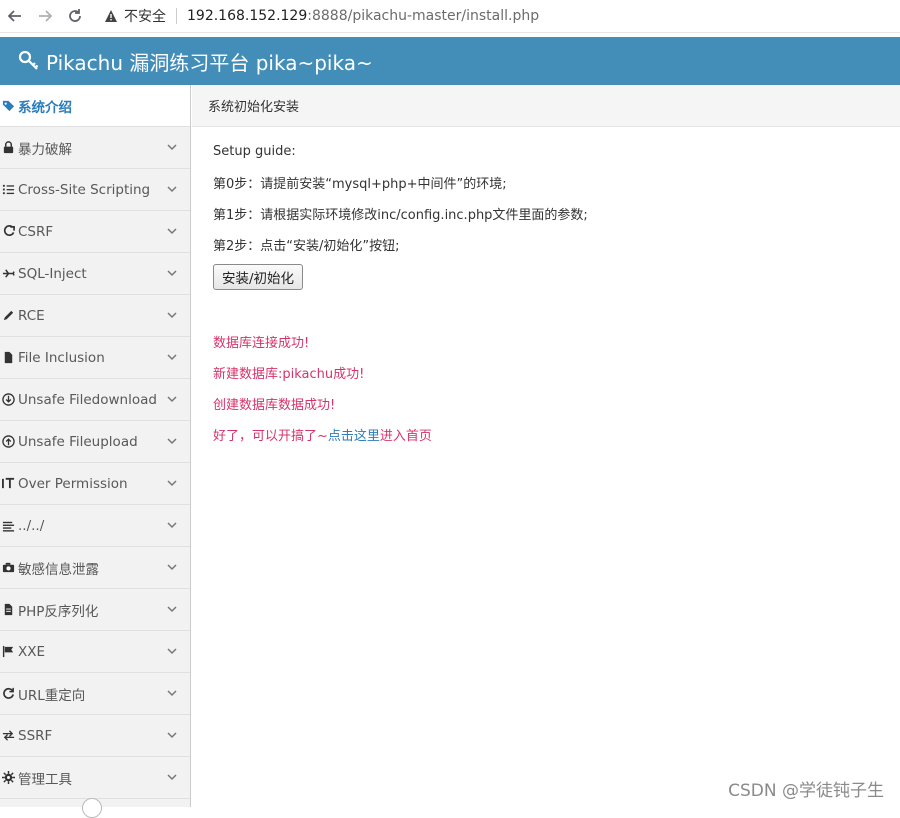 The height and width of the screenshot is (818, 900). What do you see at coordinates (84, 189) in the screenshot?
I see `sidebar-item-label: Cross-Site Scripting` at bounding box center [84, 189].